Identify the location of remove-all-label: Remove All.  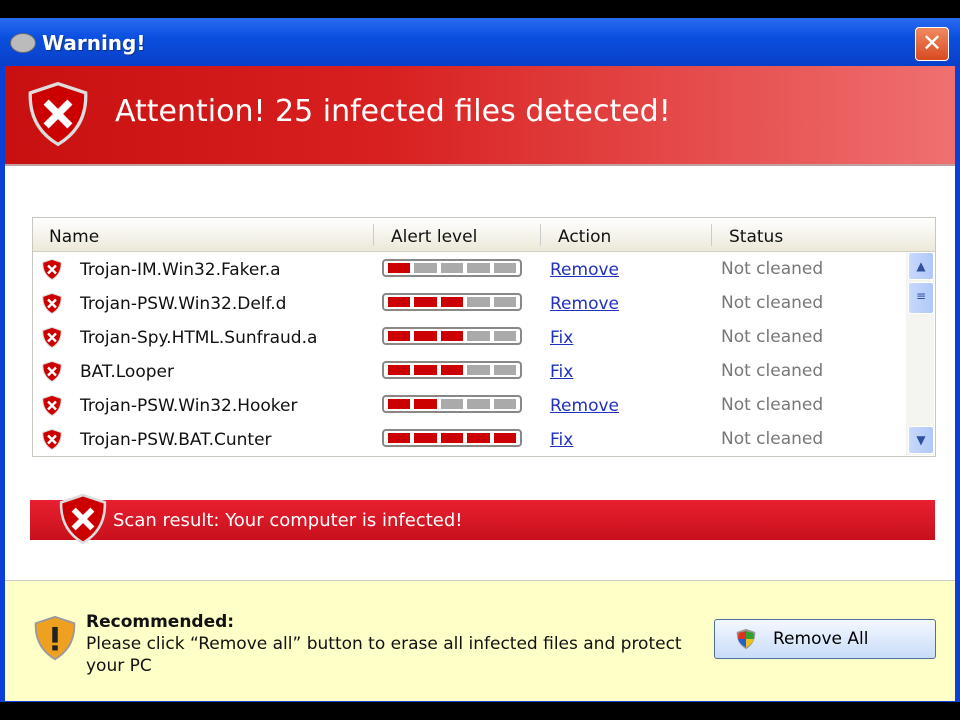
(821, 639).